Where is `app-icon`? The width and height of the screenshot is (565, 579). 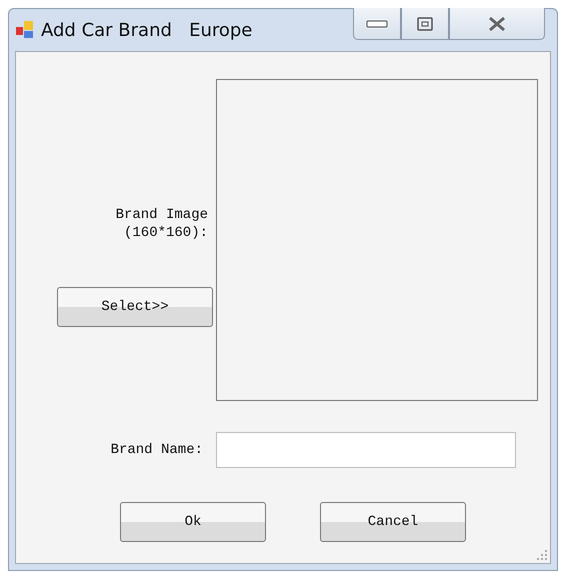 app-icon is located at coordinates (25, 30).